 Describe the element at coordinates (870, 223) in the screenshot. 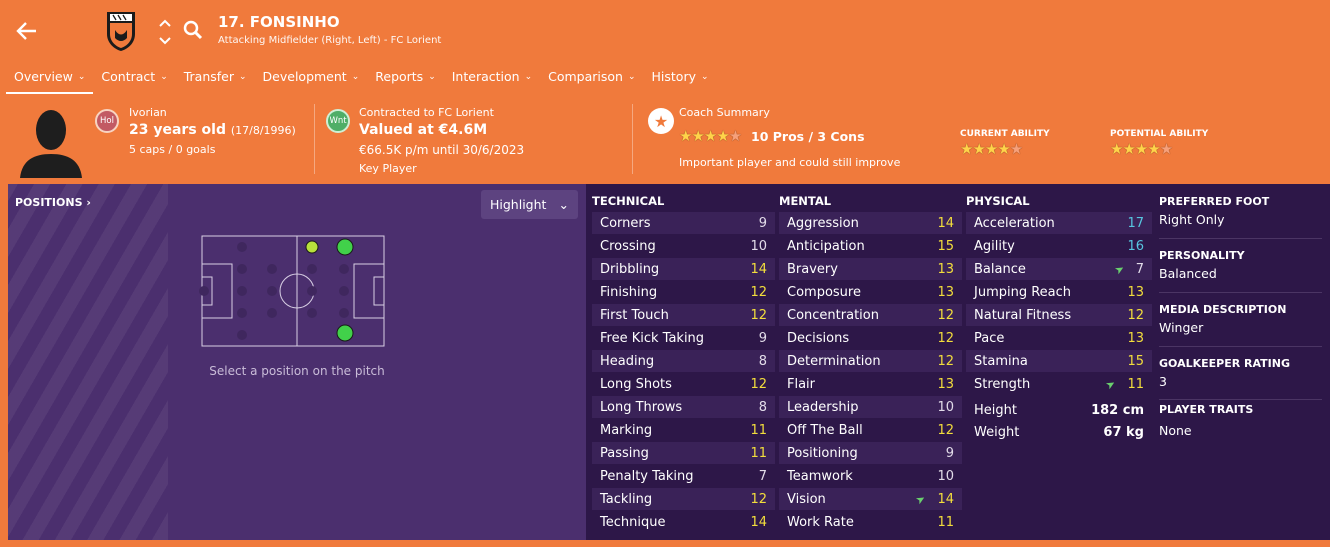

I see `attribute-row: Aggression 14` at that location.